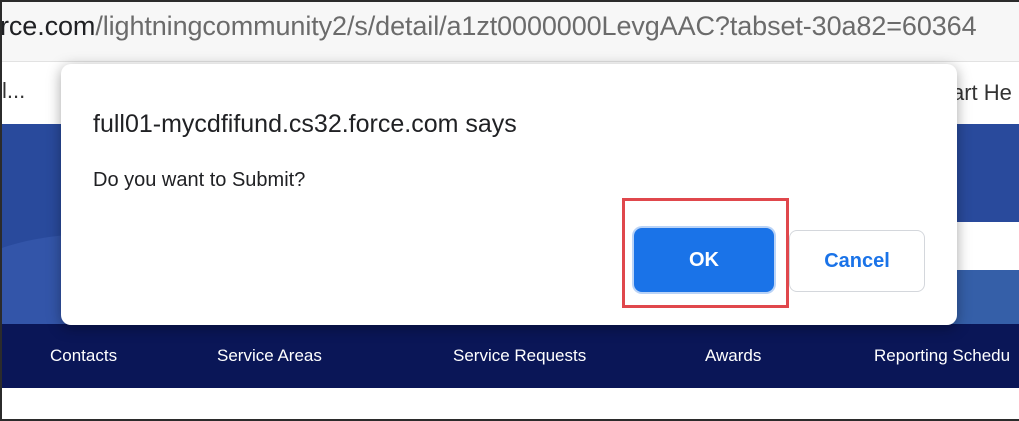 This screenshot has width=1019, height=421. Describe the element at coordinates (942, 356) in the screenshot. I see `nav-item-reporting-schedule: Reporting Schedu` at that location.